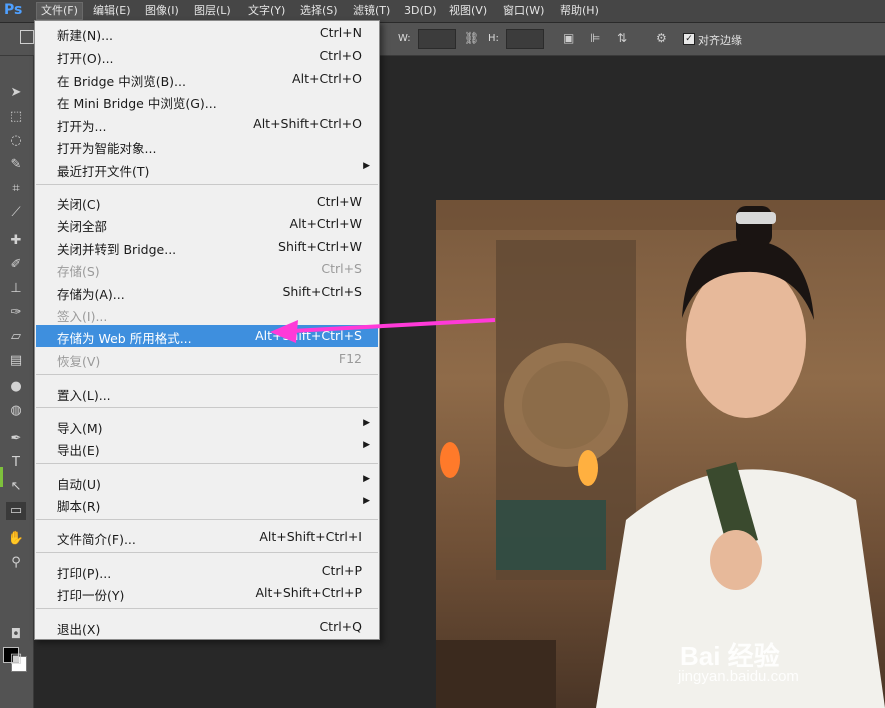 This screenshot has width=885, height=708. Describe the element at coordinates (383, 330) in the screenshot. I see `annotation-arrow` at that location.